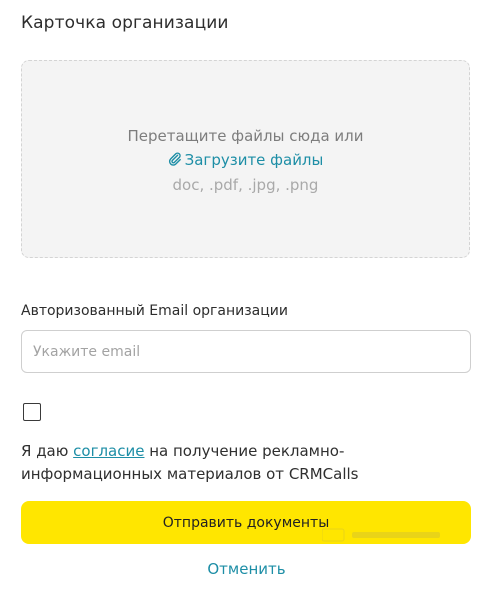 Image resolution: width=493 pixels, height=601 pixels. Describe the element at coordinates (125, 23) in the screenshot. I see `form-title: Карточка организации` at that location.